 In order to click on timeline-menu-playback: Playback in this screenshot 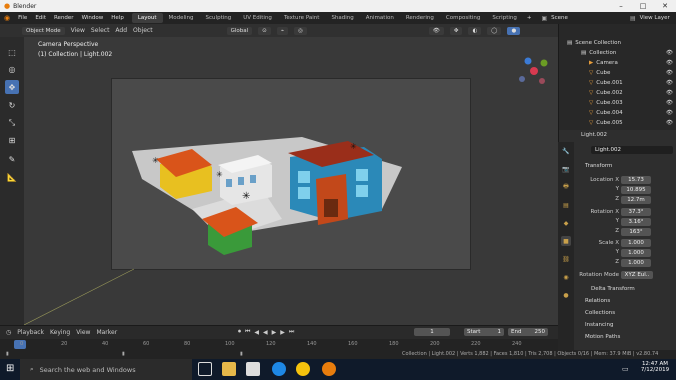, I will do `click(30, 332)`.